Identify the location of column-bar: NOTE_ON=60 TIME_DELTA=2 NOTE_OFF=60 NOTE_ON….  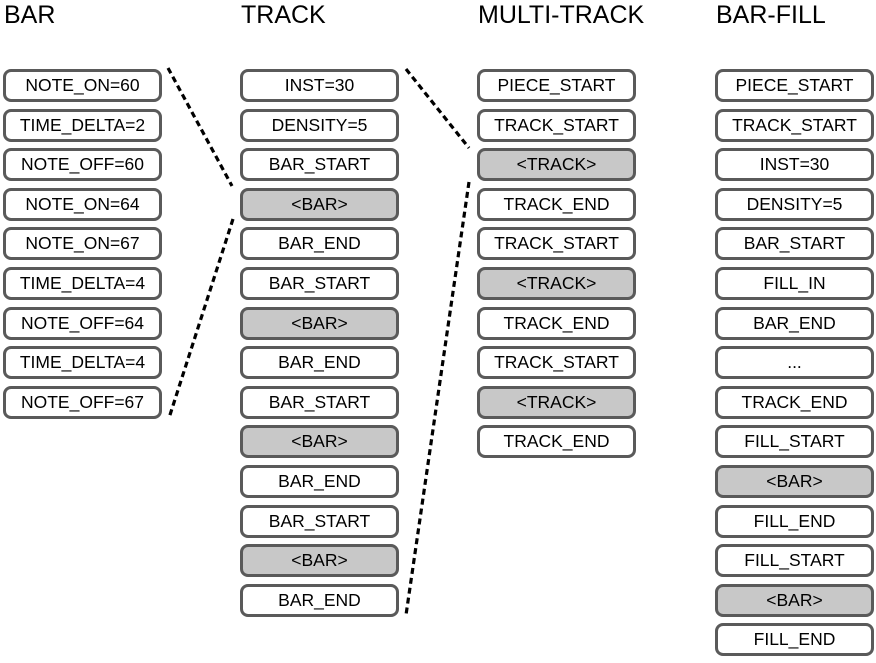
(82, 247).